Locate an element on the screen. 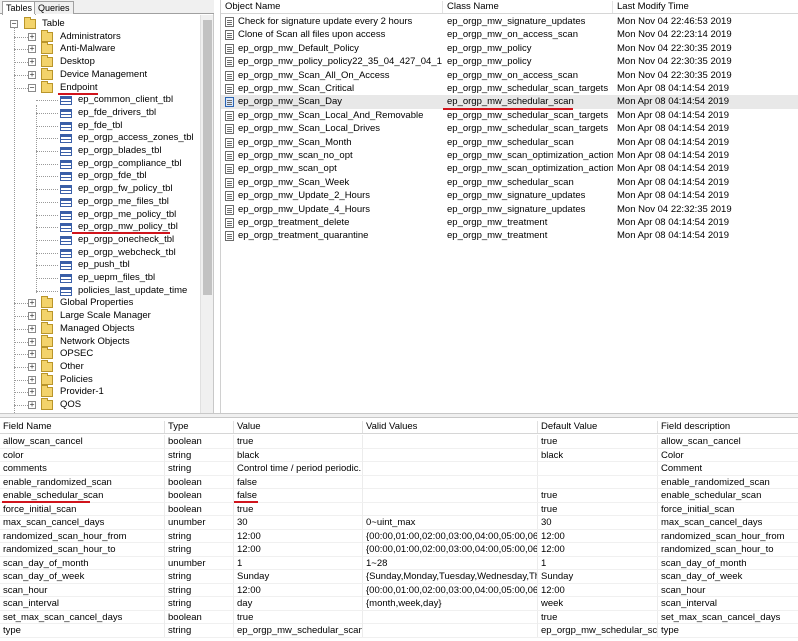  tree-folder: + Other is located at coordinates (100, 366).